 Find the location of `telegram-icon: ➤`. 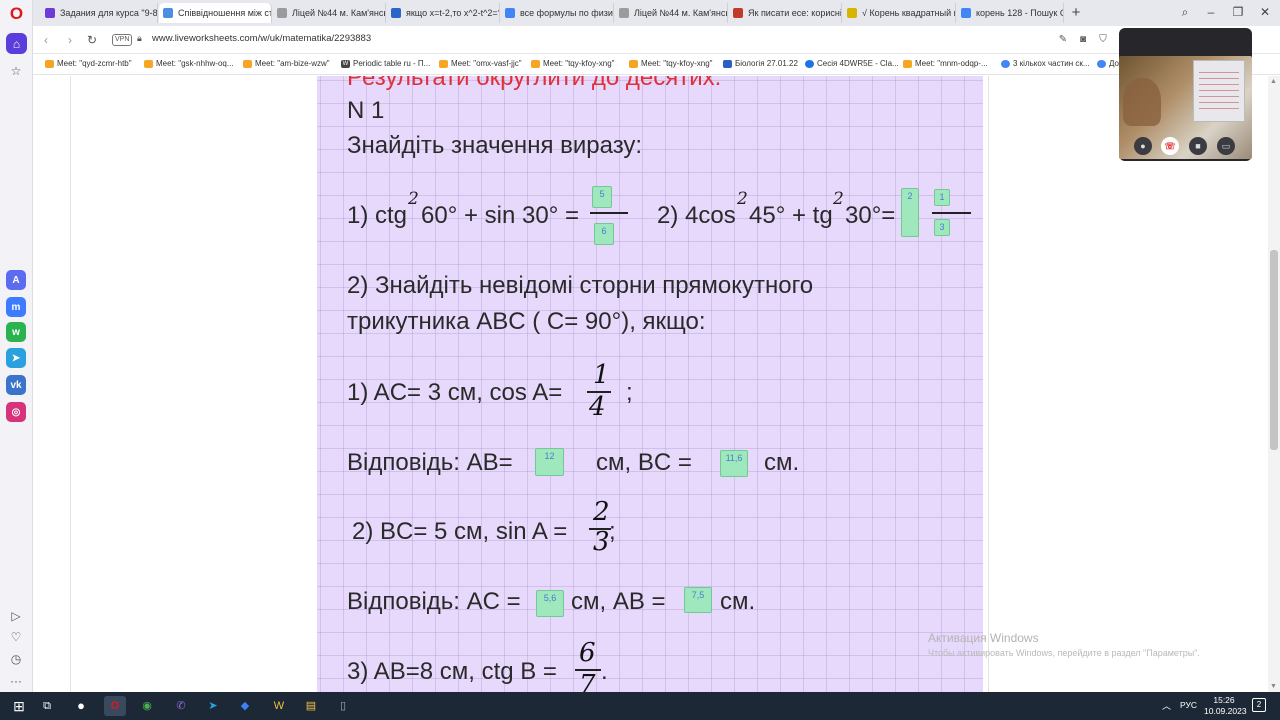

telegram-icon: ➤ is located at coordinates (16, 358).